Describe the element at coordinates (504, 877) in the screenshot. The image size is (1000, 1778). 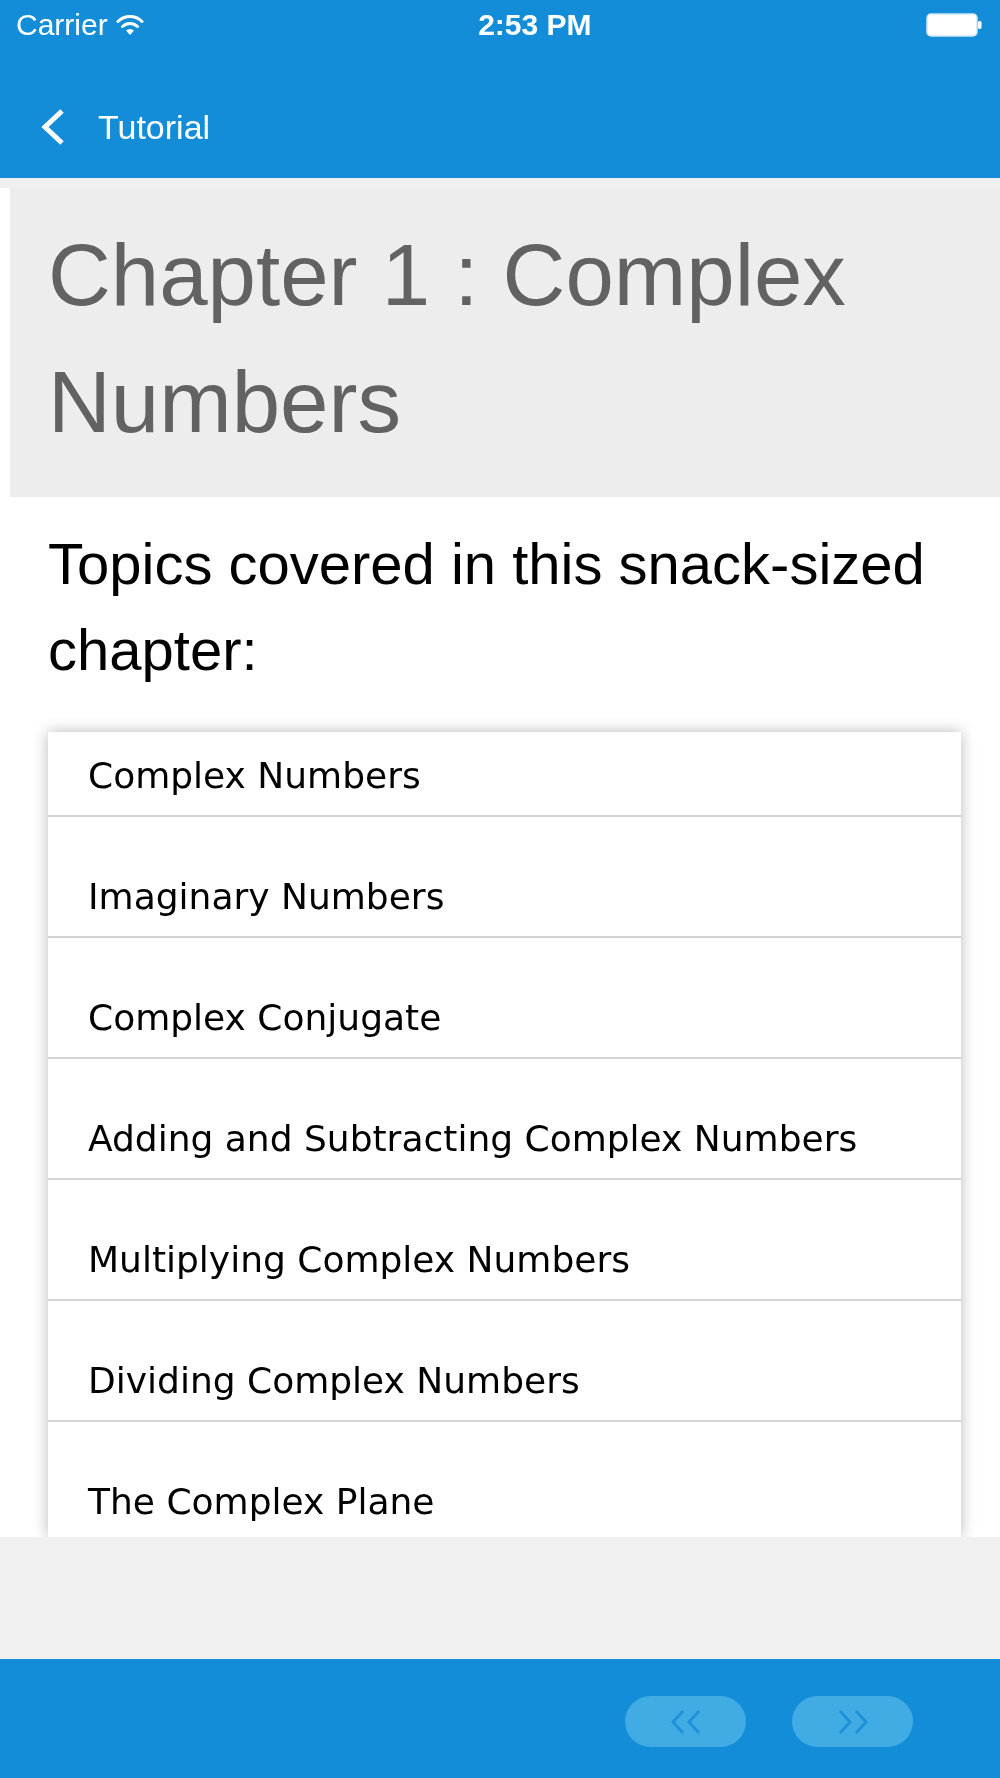
I see `topic-list-item: Imaginary Numbers` at that location.